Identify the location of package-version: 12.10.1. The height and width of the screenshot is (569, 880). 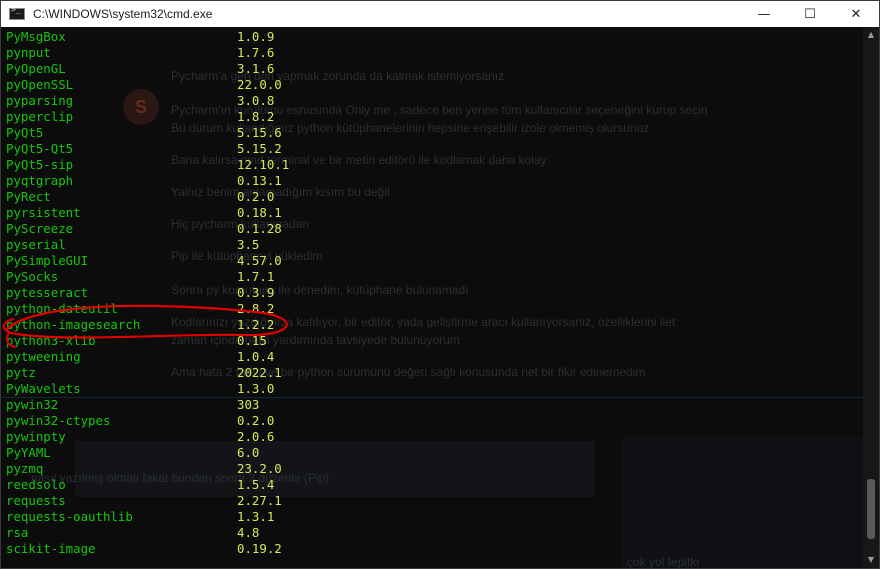
(263, 164).